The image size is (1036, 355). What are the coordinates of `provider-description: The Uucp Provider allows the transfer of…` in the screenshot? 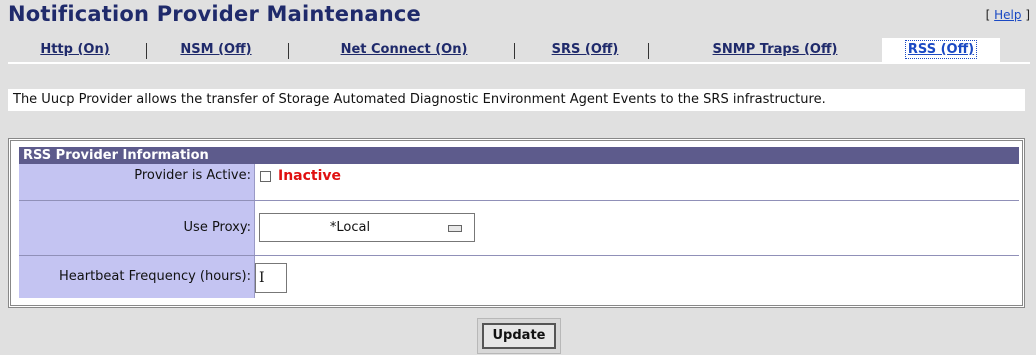 It's located at (516, 100).